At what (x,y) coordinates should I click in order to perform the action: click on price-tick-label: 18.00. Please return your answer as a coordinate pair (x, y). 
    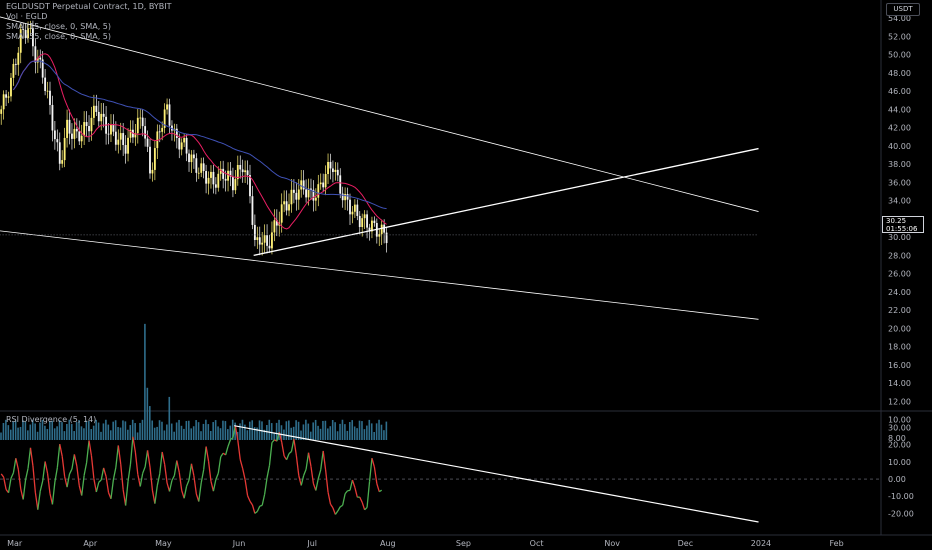
    Looking at the image, I should click on (899, 347).